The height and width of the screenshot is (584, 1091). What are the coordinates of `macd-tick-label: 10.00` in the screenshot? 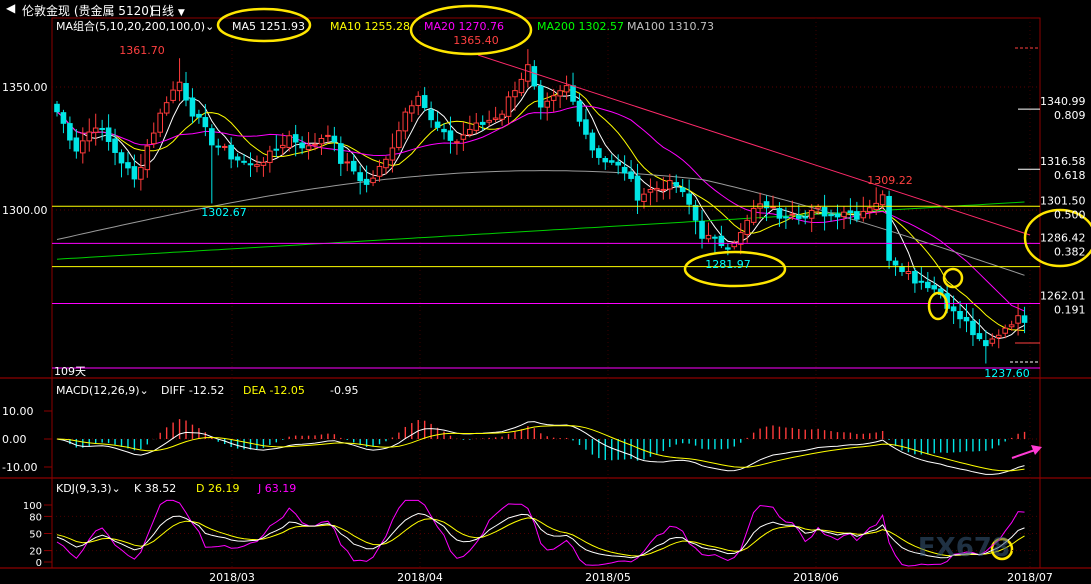 It's located at (18, 411).